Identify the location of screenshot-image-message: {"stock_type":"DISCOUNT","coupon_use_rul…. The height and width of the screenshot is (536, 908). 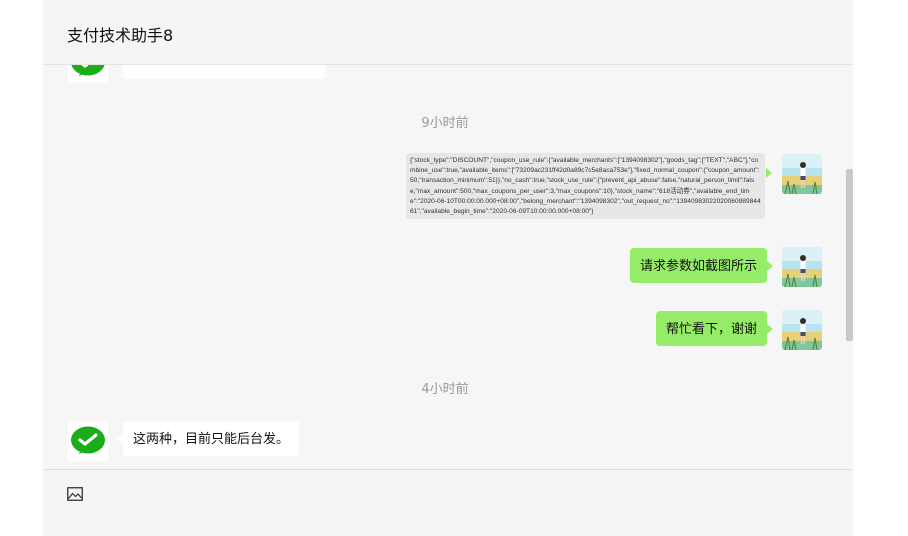
(585, 186).